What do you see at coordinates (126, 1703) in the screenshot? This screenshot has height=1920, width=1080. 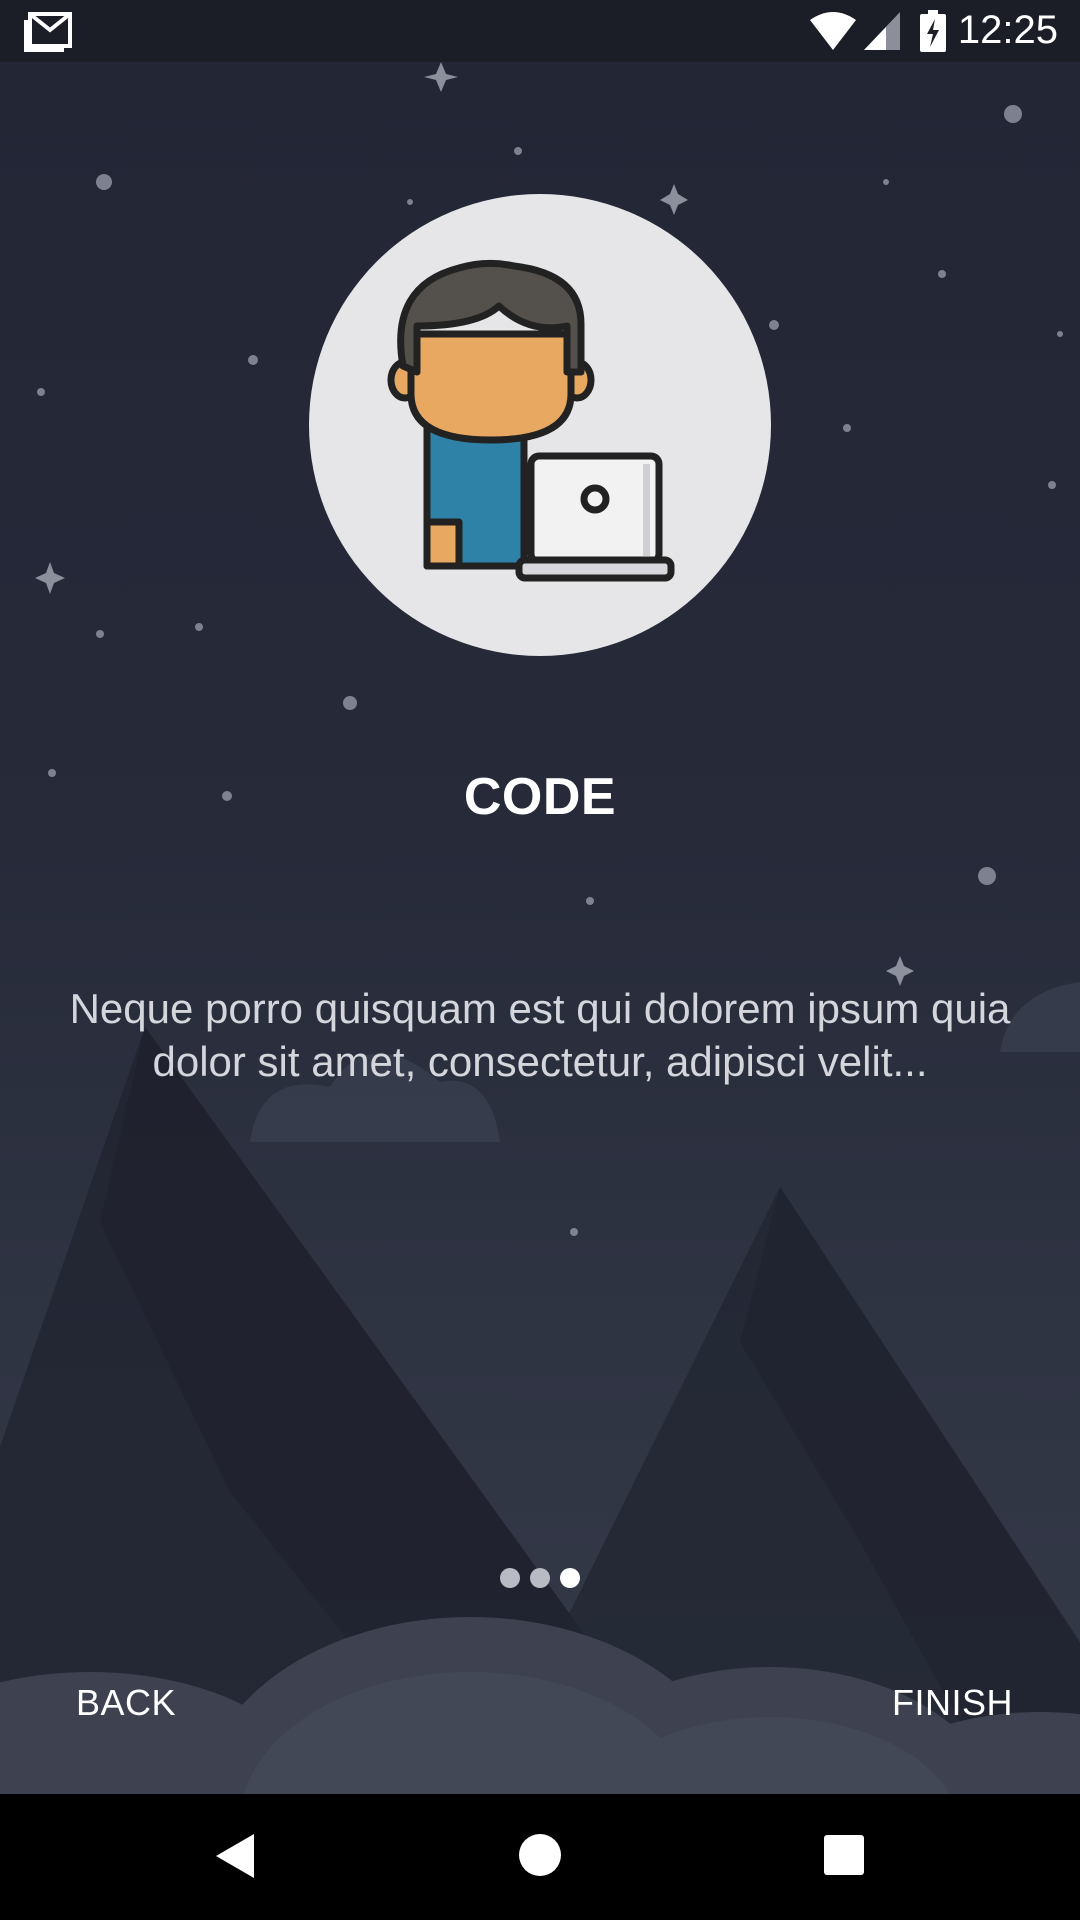 I see `back-button: BACK` at bounding box center [126, 1703].